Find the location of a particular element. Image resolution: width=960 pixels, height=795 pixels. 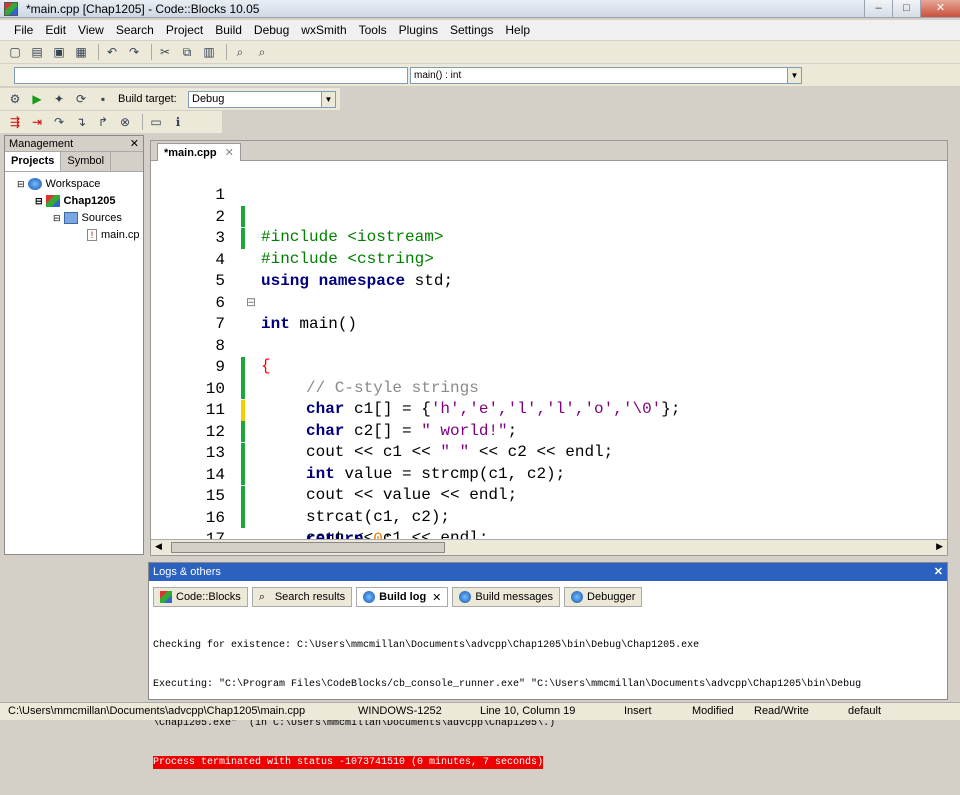

code-line: 15 cout << c1 << endl; is located at coordinates (549, 502).